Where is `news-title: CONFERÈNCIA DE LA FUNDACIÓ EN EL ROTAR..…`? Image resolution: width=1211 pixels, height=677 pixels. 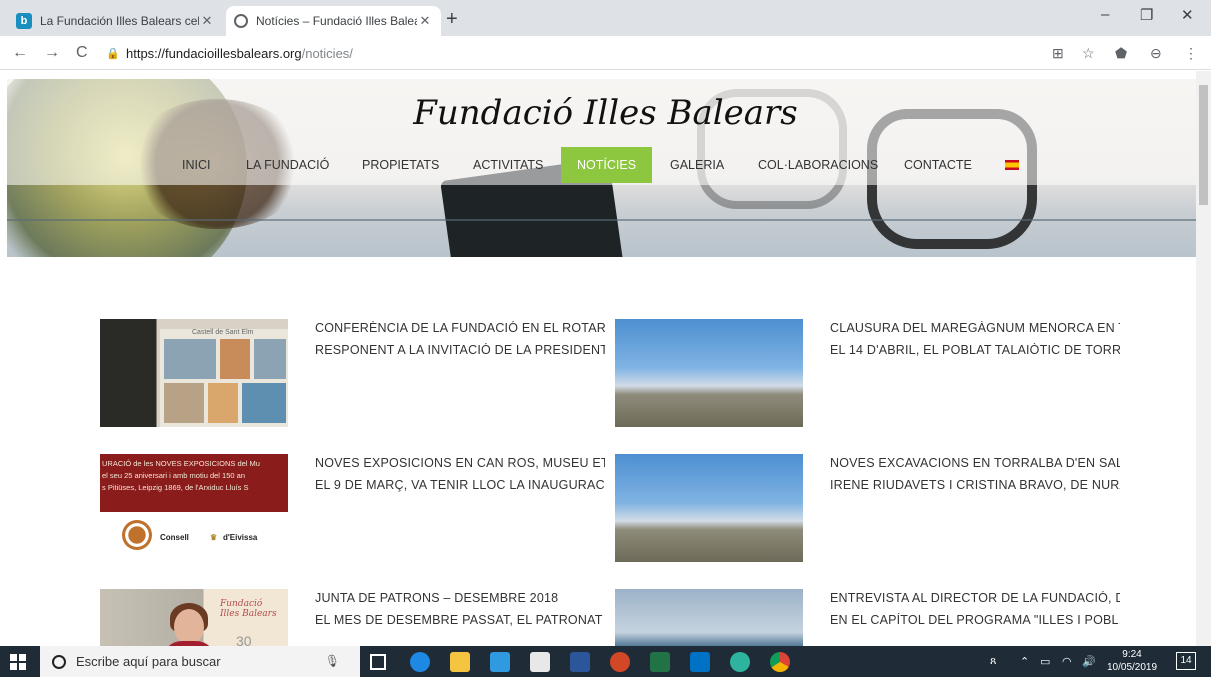
news-title: CONFERÈNCIA DE LA FUNDACIÓ EN EL ROTAR..… is located at coordinates (460, 328).